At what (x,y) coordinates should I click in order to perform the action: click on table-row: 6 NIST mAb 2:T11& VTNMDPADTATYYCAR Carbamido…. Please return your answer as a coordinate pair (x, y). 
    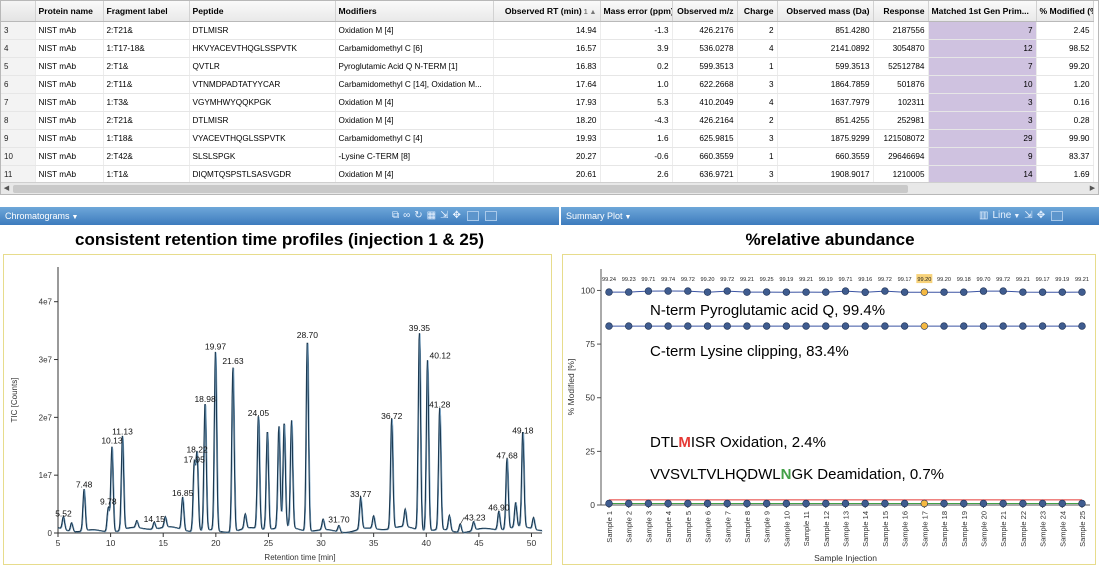
    Looking at the image, I should click on (547, 84).